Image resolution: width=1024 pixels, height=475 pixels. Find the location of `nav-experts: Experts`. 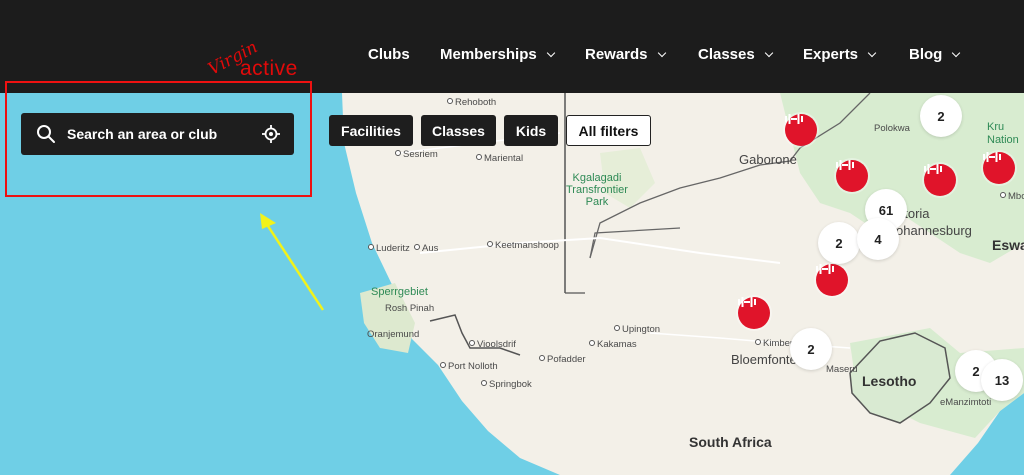

nav-experts: Experts is located at coordinates (840, 54).